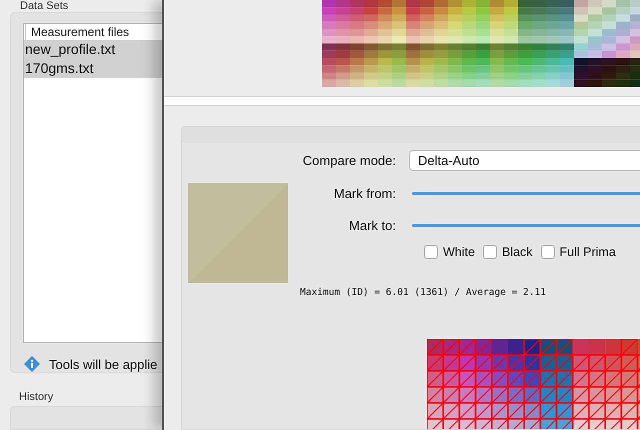 This screenshot has height=430, width=640. Describe the element at coordinates (524, 160) in the screenshot. I see `compare-mode-popup: Delta-Auto` at that location.